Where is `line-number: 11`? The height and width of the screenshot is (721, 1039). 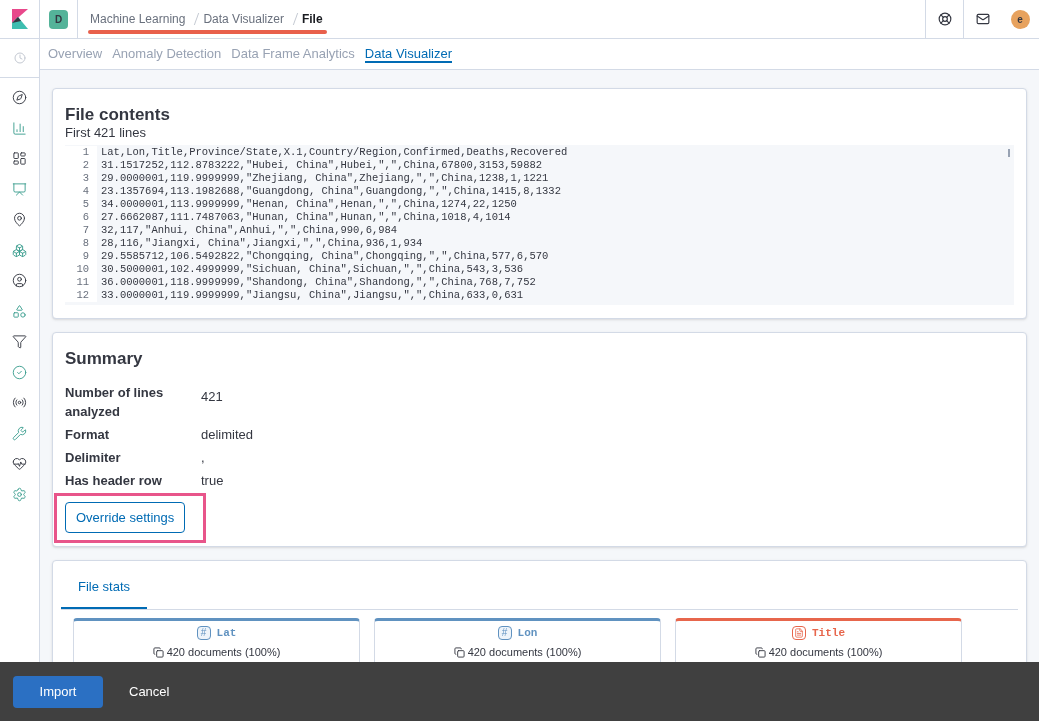
line-number: 11 is located at coordinates (81, 282).